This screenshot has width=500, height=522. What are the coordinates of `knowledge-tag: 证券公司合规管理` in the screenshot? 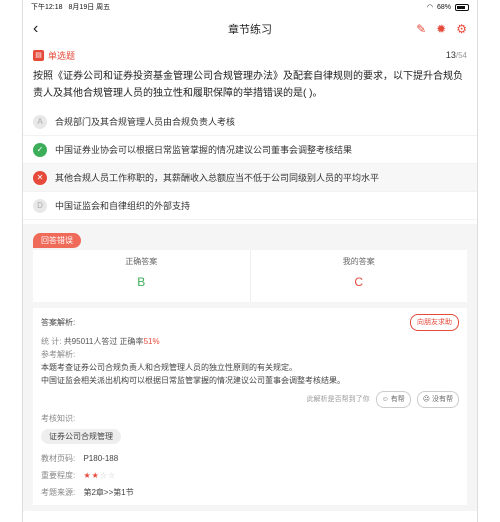 It's located at (81, 436).